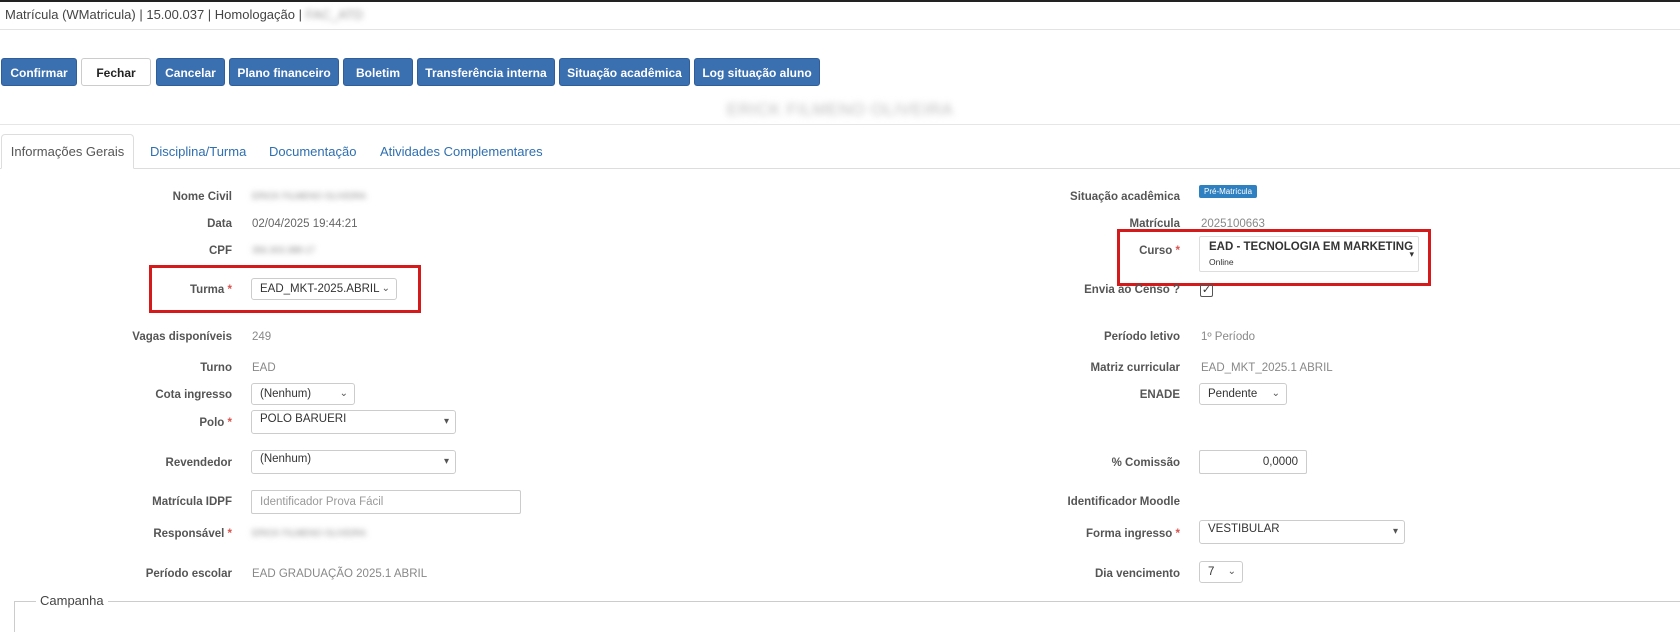  What do you see at coordinates (193, 395) in the screenshot?
I see `cota-ingresso-label: Cota ingresso` at bounding box center [193, 395].